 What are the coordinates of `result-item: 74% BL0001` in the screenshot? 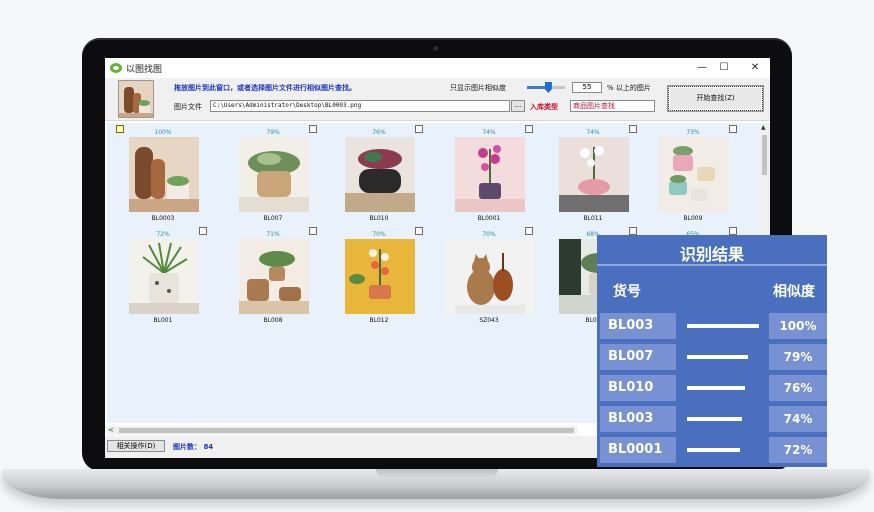 It's located at (489, 175).